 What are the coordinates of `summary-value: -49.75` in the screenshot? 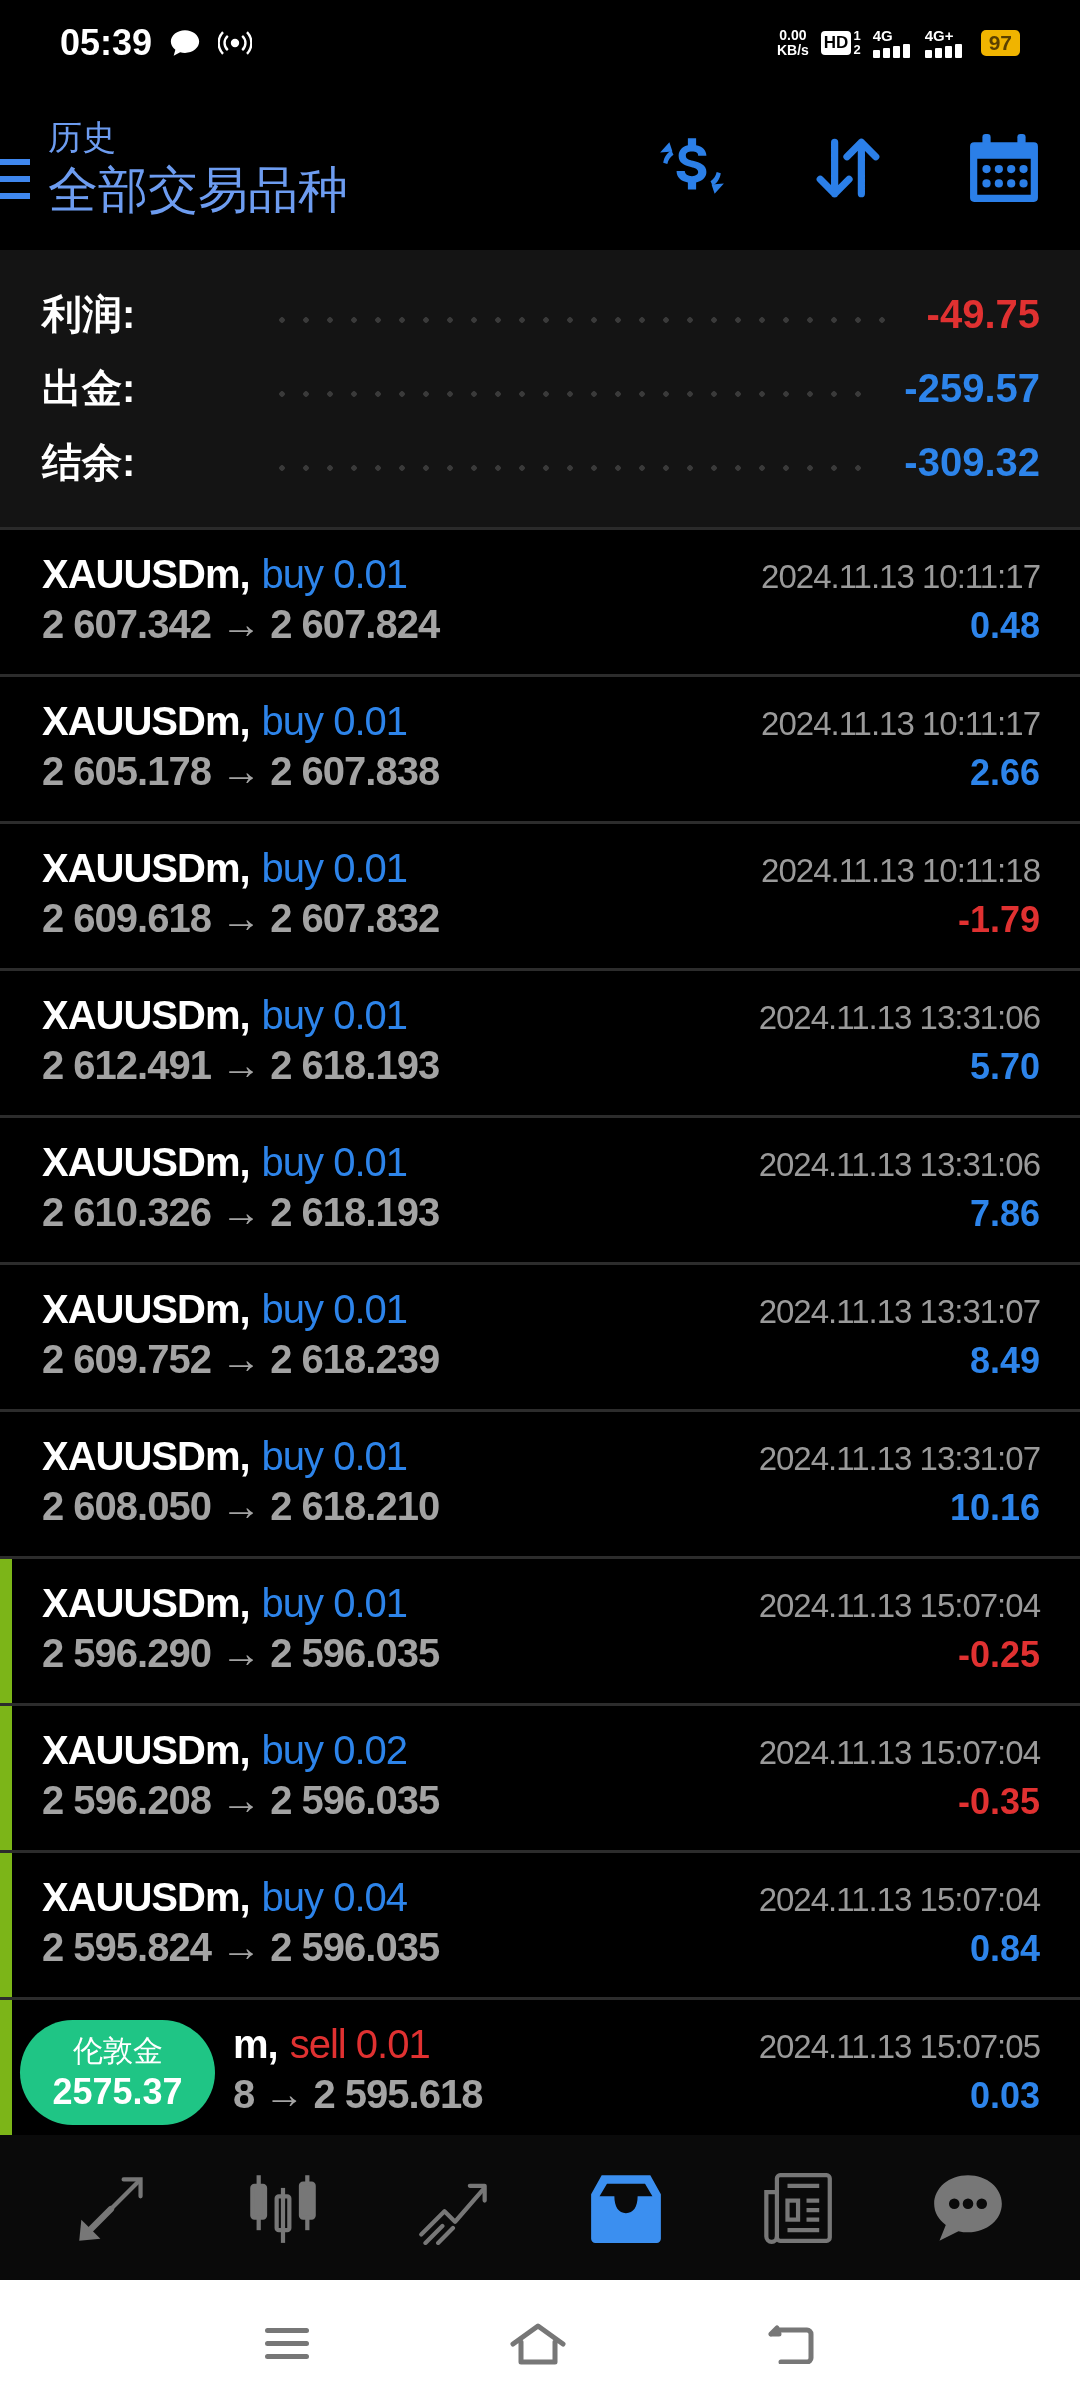 It's located at (983, 314).